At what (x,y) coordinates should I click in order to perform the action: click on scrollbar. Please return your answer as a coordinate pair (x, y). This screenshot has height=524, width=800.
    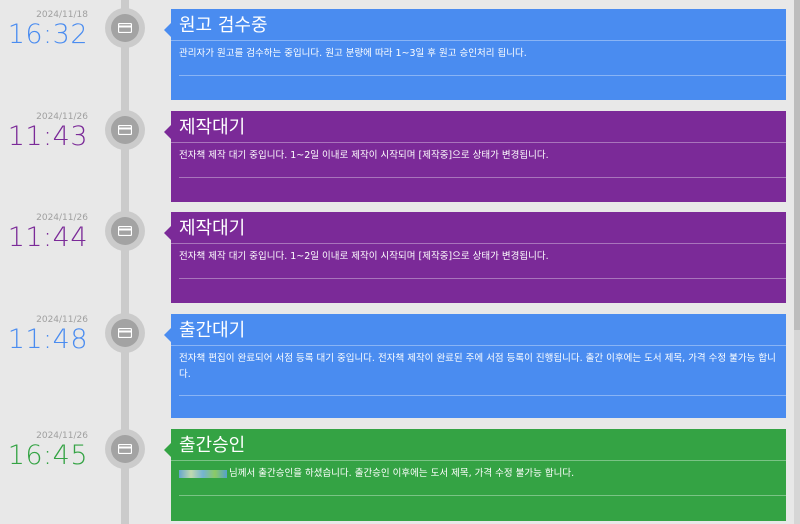
    Looking at the image, I should click on (797, 262).